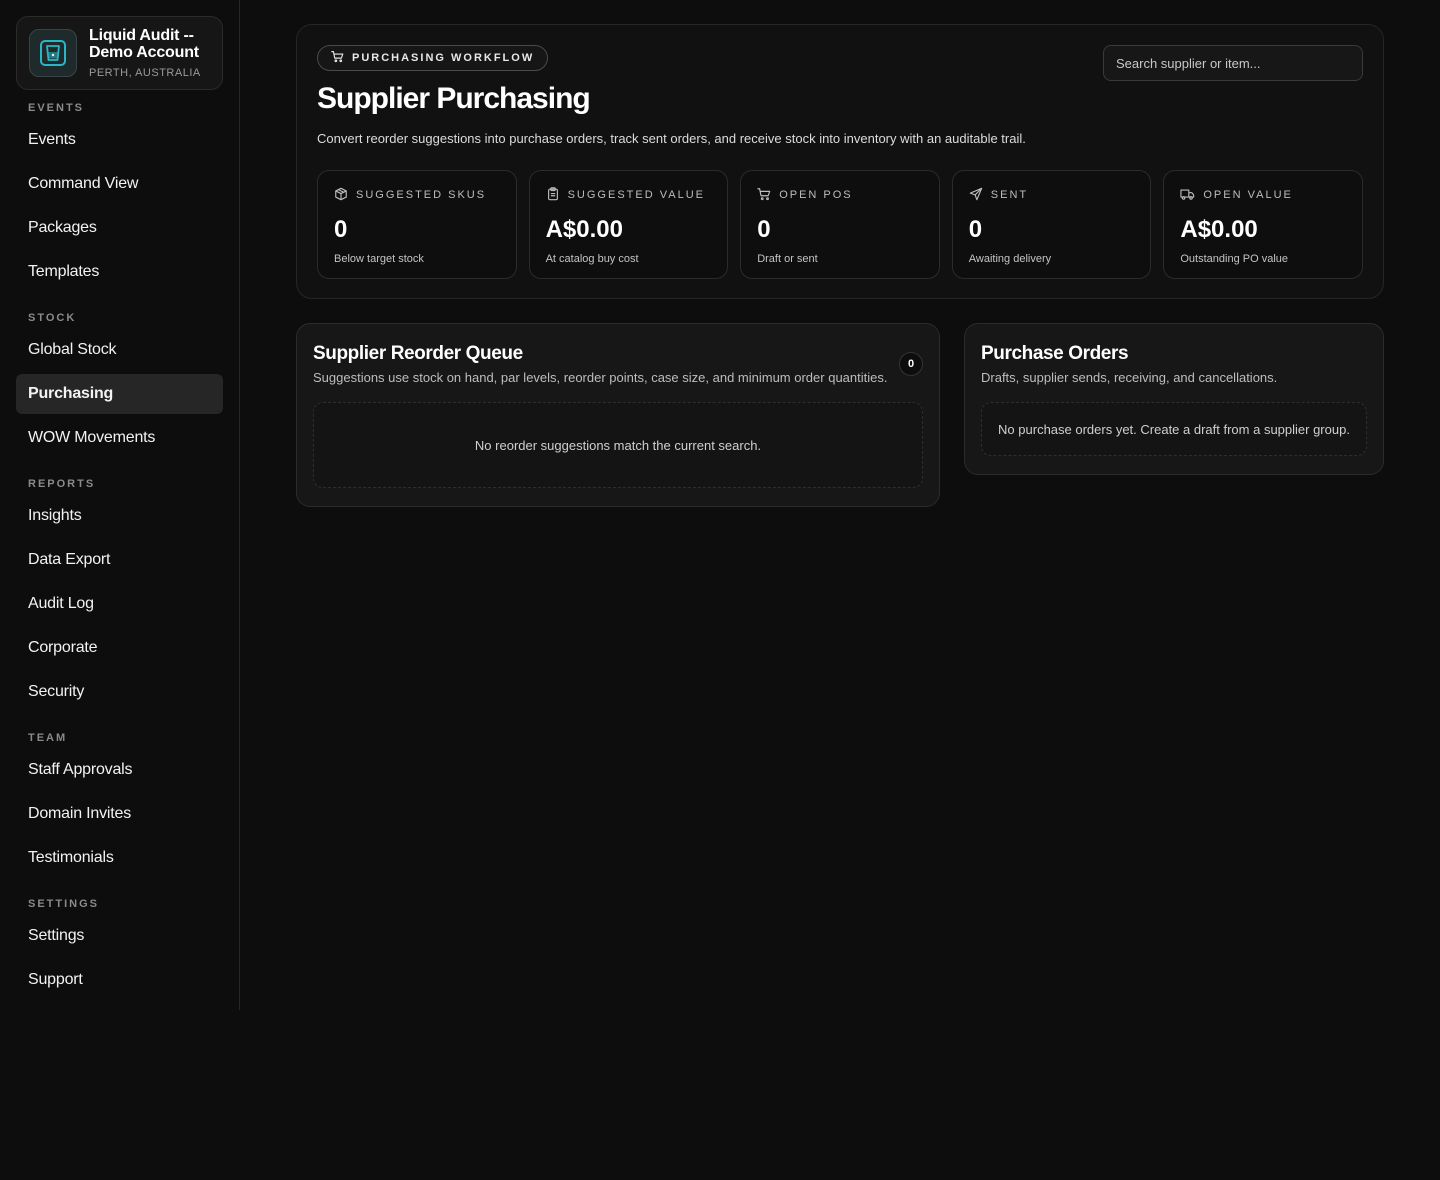 Image resolution: width=1440 pixels, height=1180 pixels. Describe the element at coordinates (1055, 353) in the screenshot. I see `purchase-orders-title: Purchase Orders` at that location.